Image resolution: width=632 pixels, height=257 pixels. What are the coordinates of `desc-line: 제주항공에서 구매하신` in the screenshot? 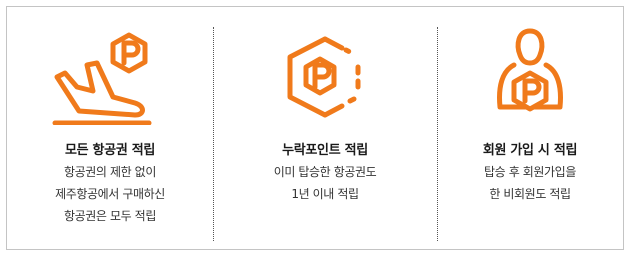 It's located at (110, 194).